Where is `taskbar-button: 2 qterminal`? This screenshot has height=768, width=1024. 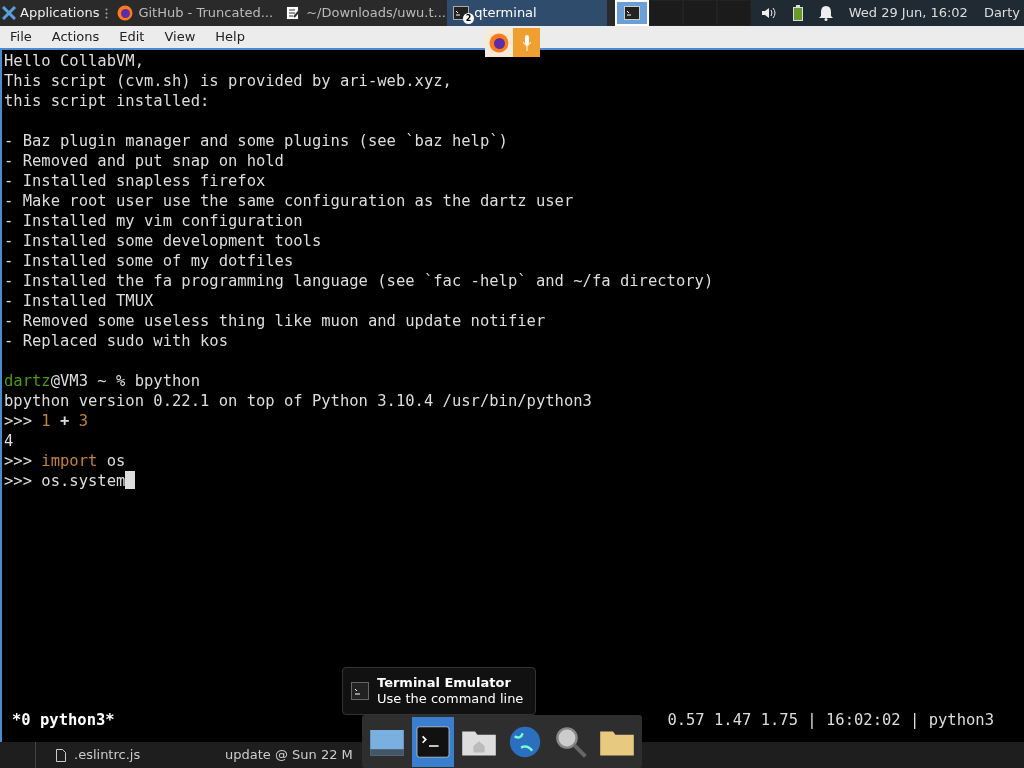 taskbar-button: 2 qterminal is located at coordinates (527, 13).